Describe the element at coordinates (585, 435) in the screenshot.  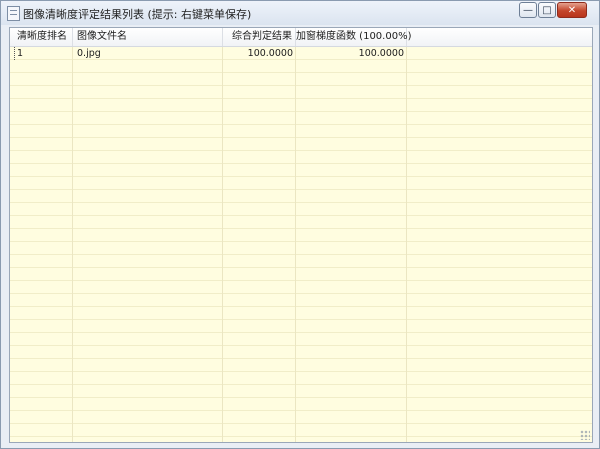
I see `resize-grip` at that location.